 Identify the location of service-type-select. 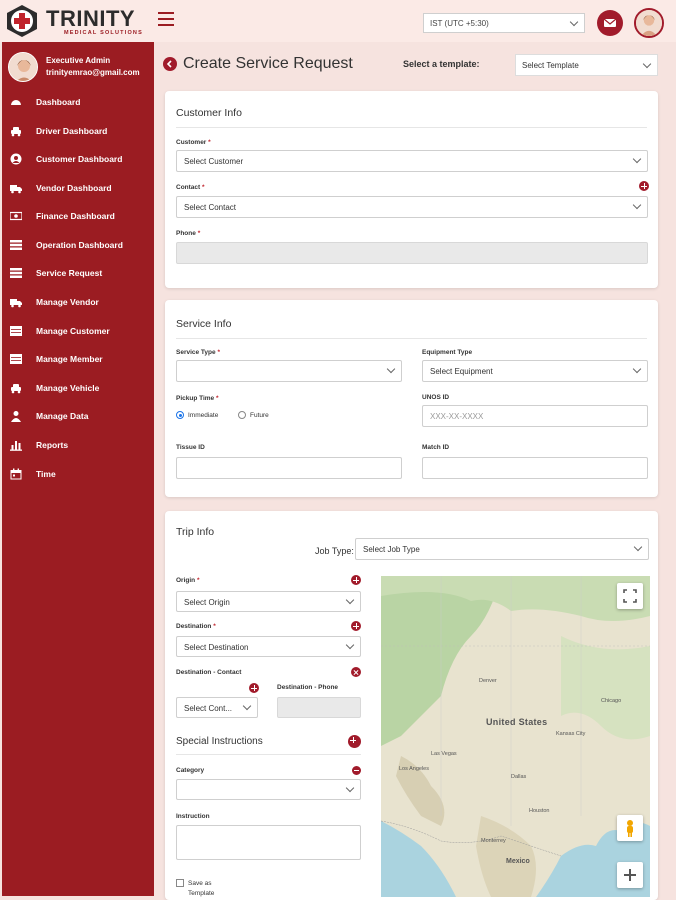
(289, 371).